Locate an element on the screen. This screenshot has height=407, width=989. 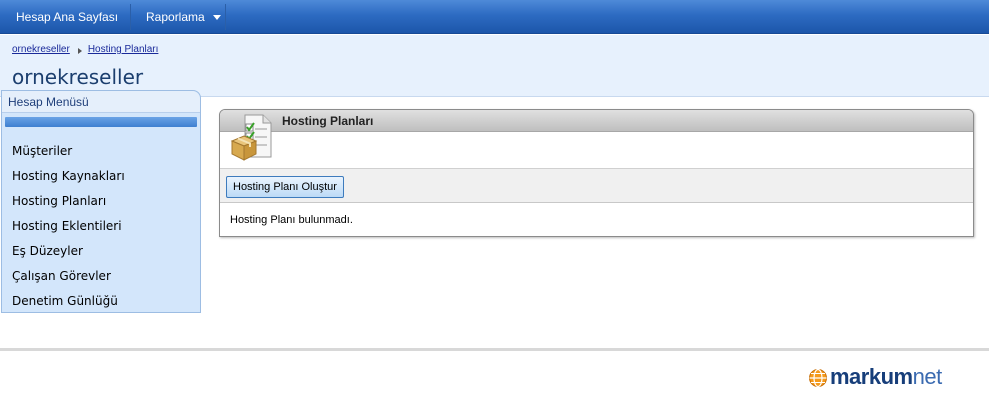
breadcrumb: ornekreseller Hosting Planları is located at coordinates (85, 49).